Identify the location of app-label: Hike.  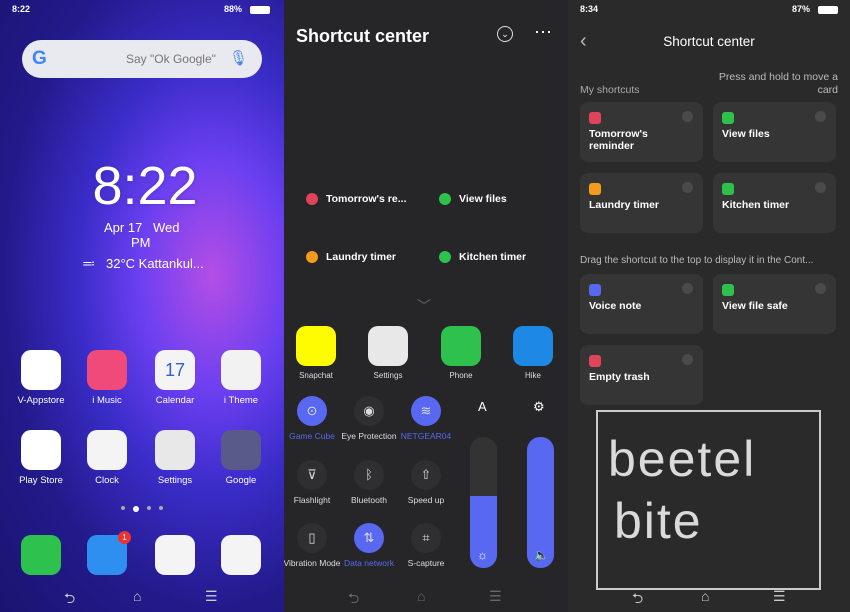
(532, 375).